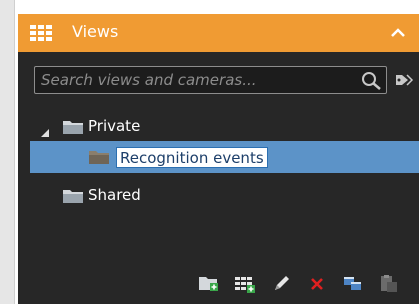 The height and width of the screenshot is (304, 419). I want to click on new-group-icon, so click(209, 283).